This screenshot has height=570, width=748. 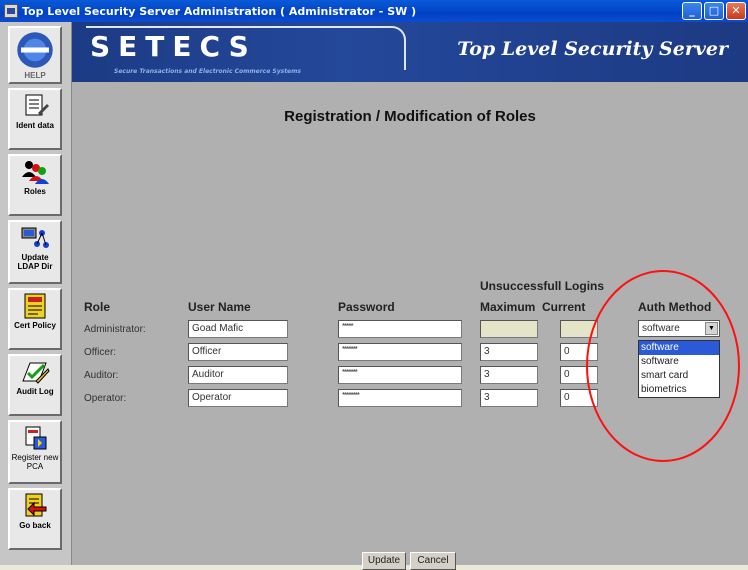 I want to click on username-field-administrator: Goad Mafic, so click(x=238, y=329).